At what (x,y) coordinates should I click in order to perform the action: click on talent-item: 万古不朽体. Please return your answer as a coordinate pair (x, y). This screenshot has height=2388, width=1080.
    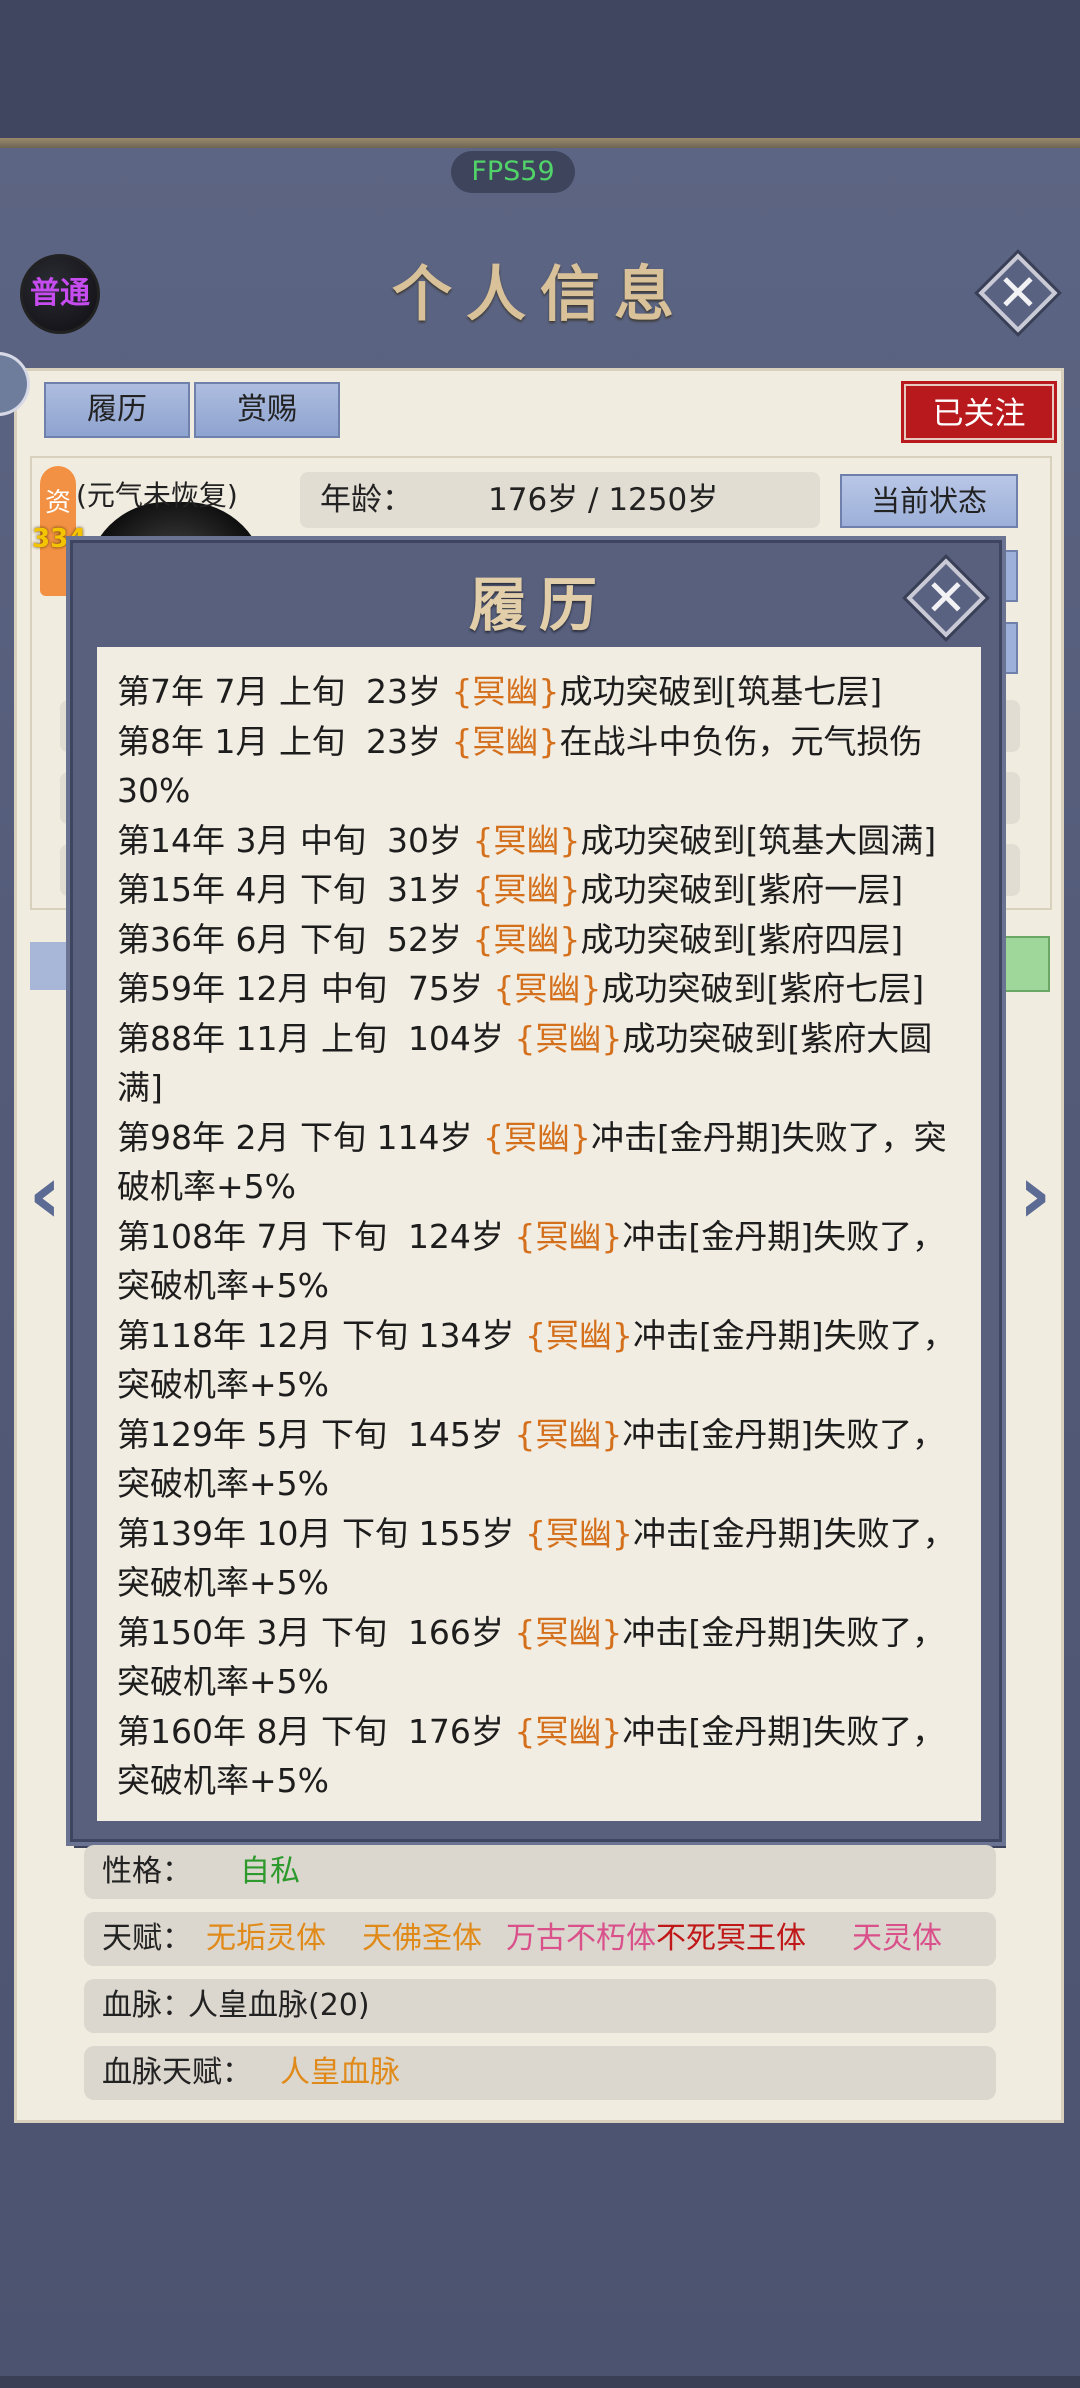
    Looking at the image, I should click on (581, 1939).